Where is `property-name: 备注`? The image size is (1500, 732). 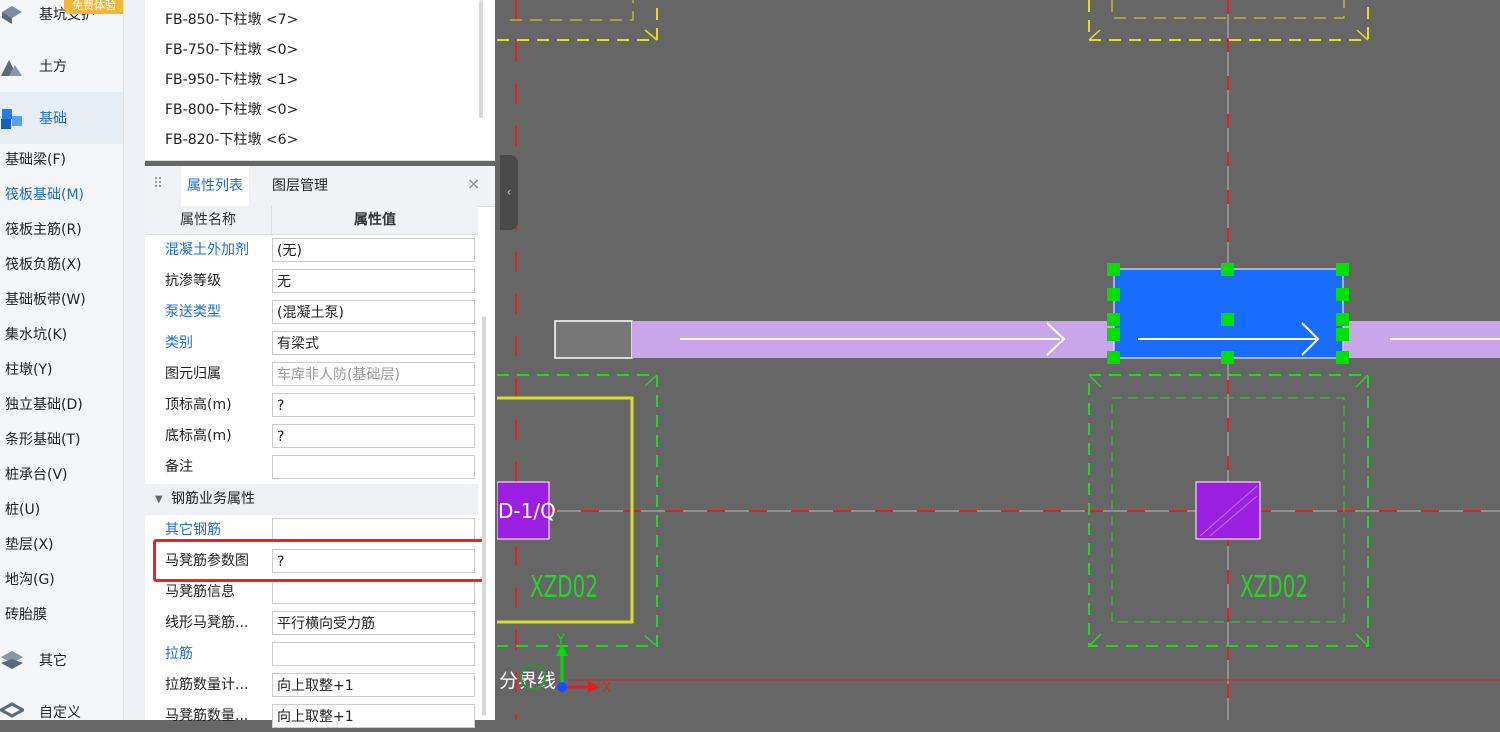
property-name: 备注 is located at coordinates (179, 467).